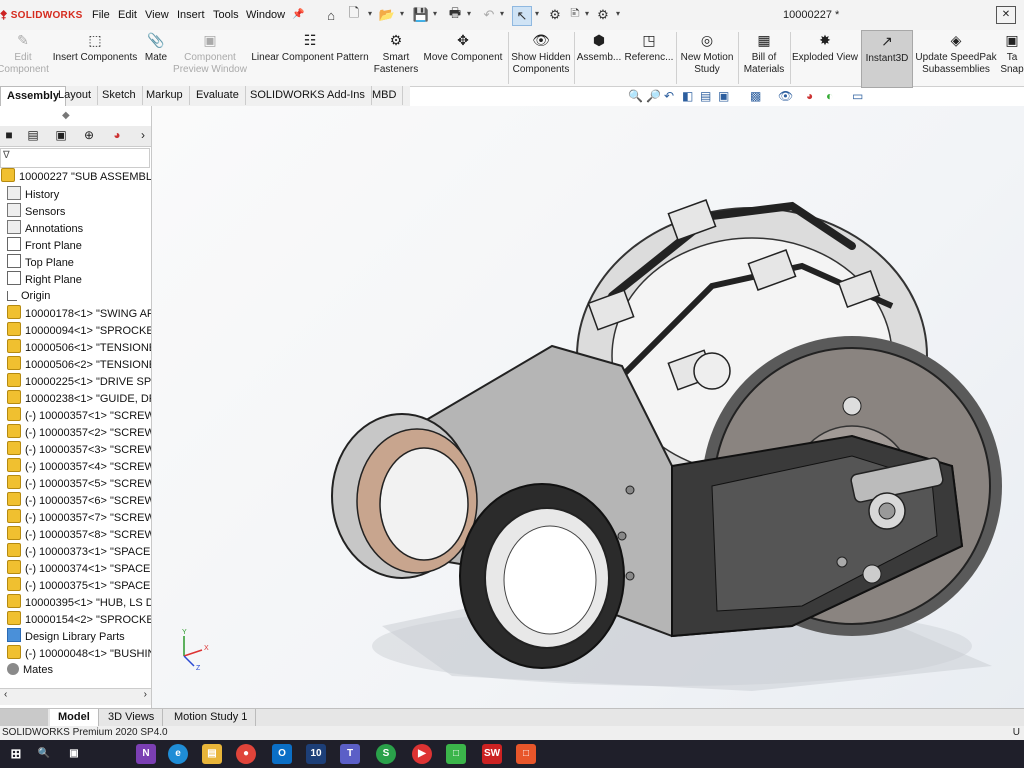  I want to click on tree-item: (-) 10000357<5> "SCREW,, so click(75, 483).